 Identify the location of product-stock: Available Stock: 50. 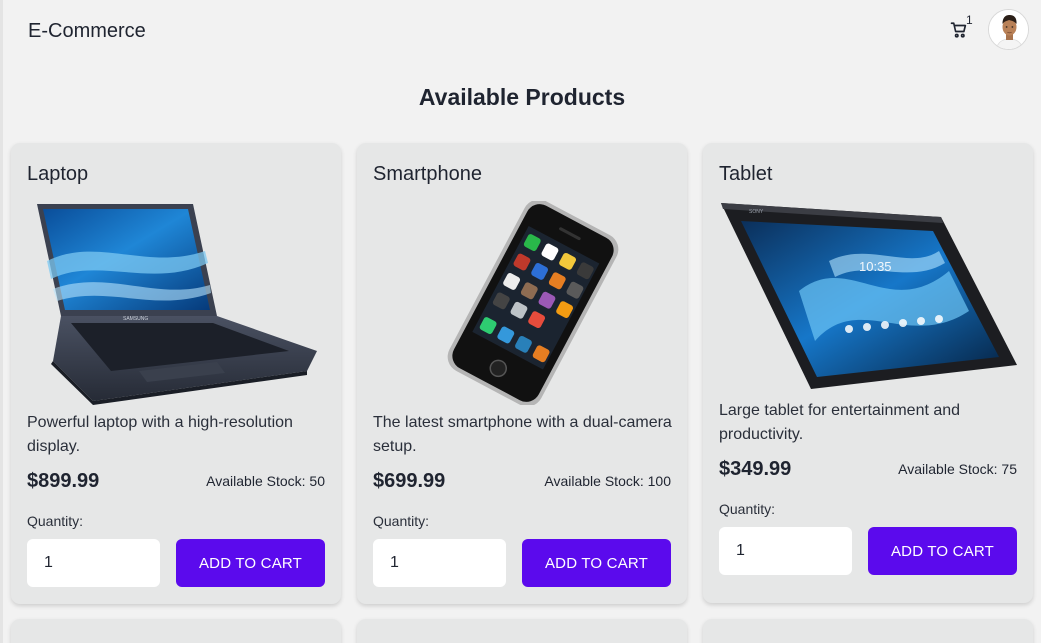
(265, 481).